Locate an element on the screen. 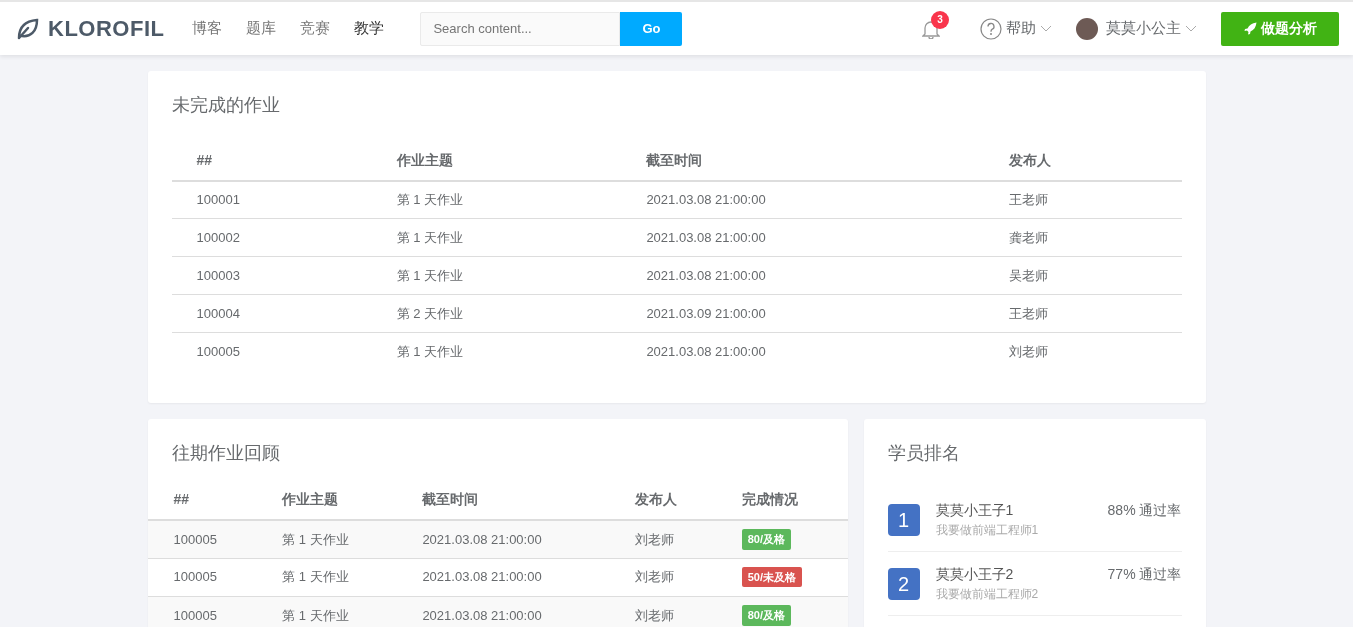 The height and width of the screenshot is (627, 1353). column-header: 截至时间 is located at coordinates (803, 160).